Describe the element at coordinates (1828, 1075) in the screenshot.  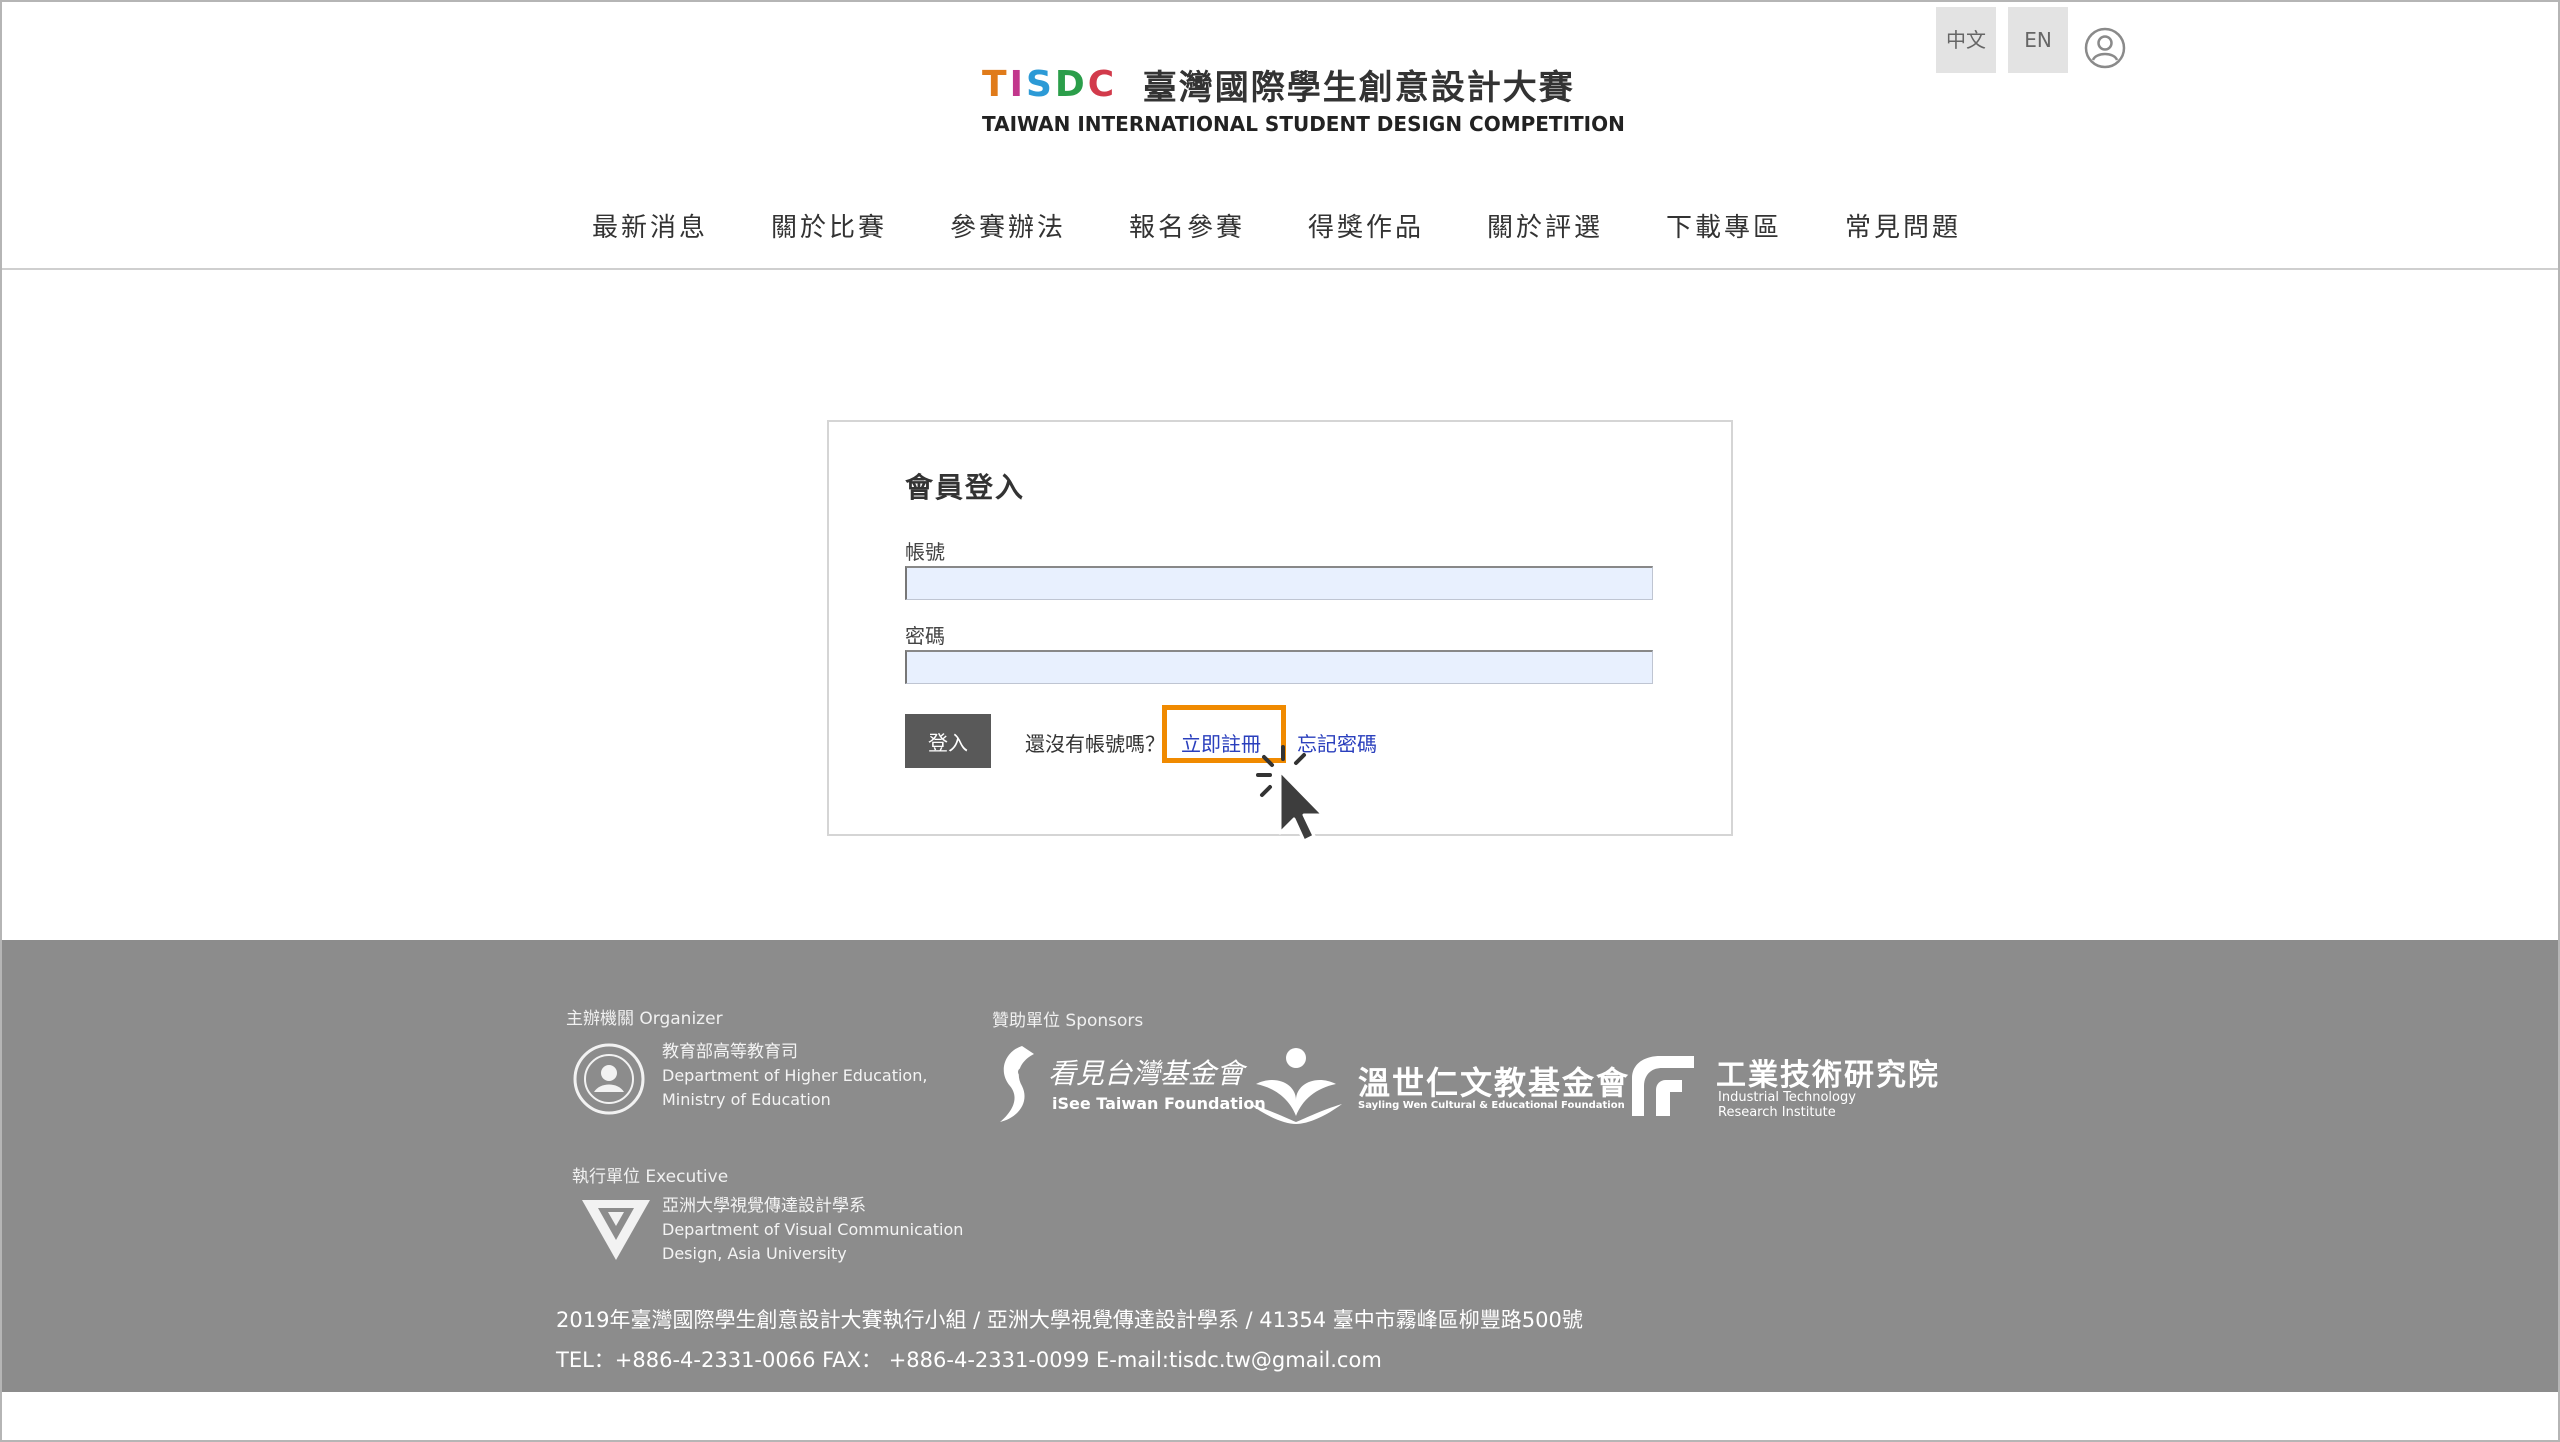
I see `sponsor3-name-zh: 工業技術研究院` at that location.